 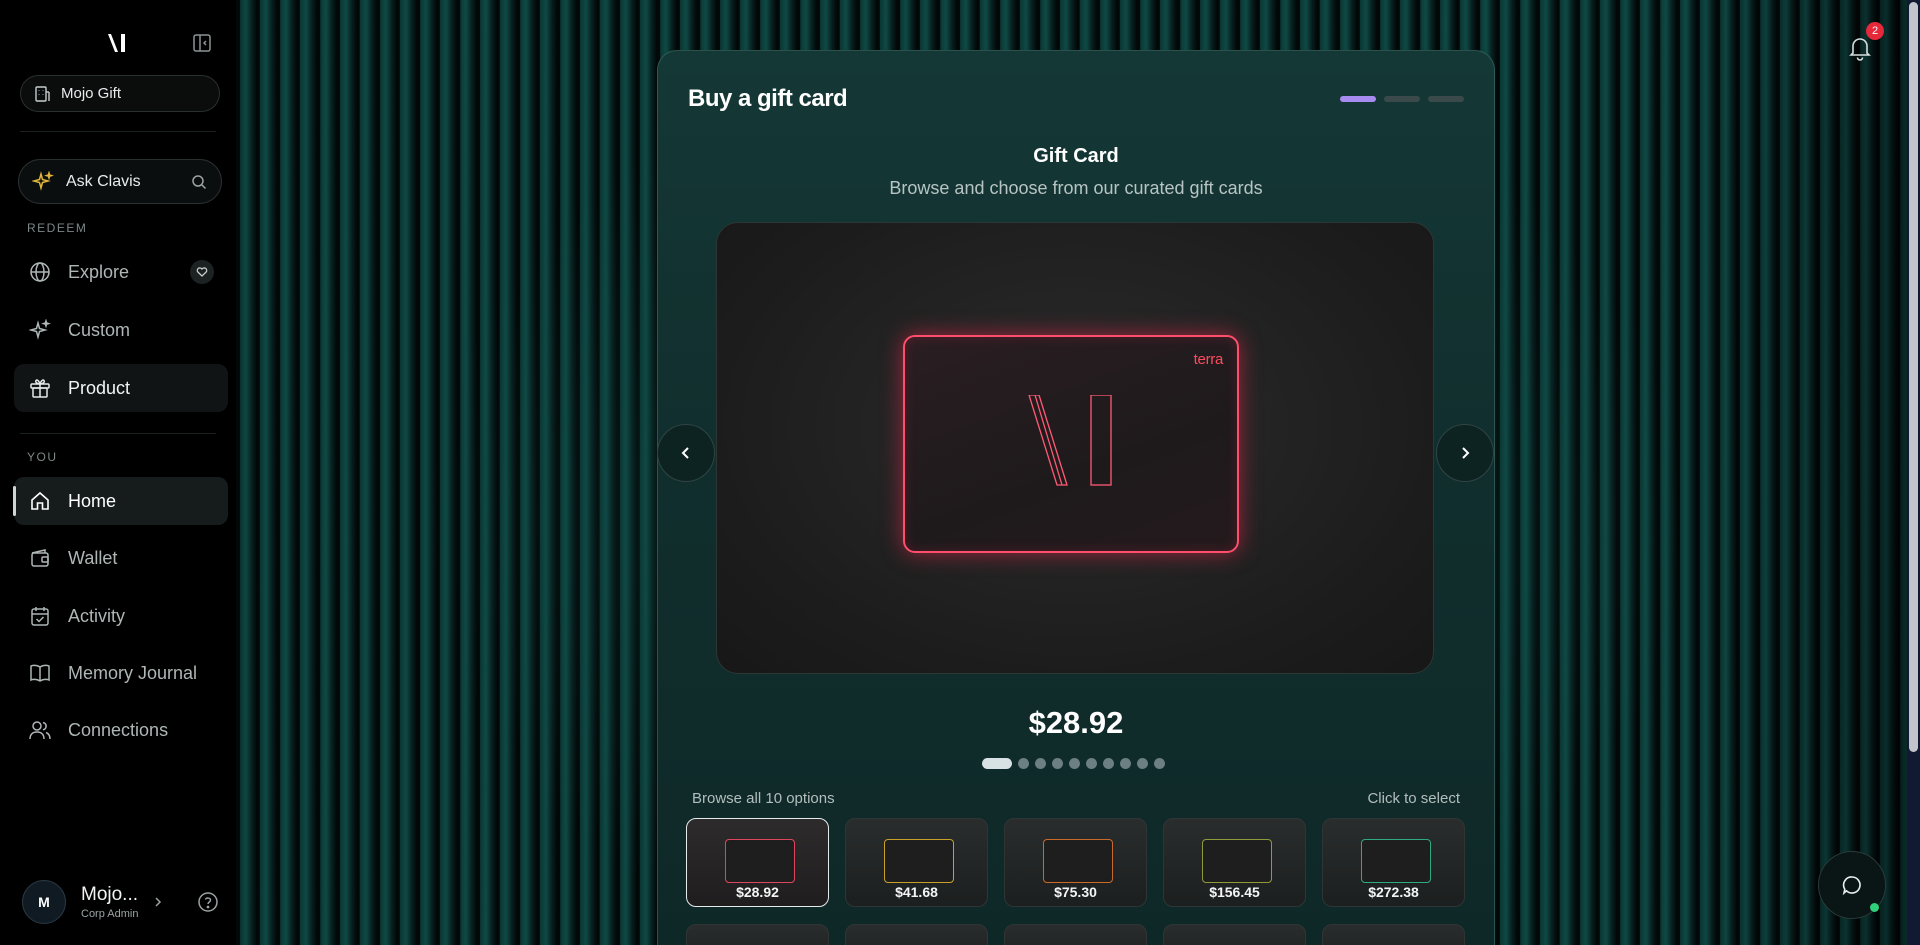 I want to click on option-price: $156.45, so click(x=1234, y=892).